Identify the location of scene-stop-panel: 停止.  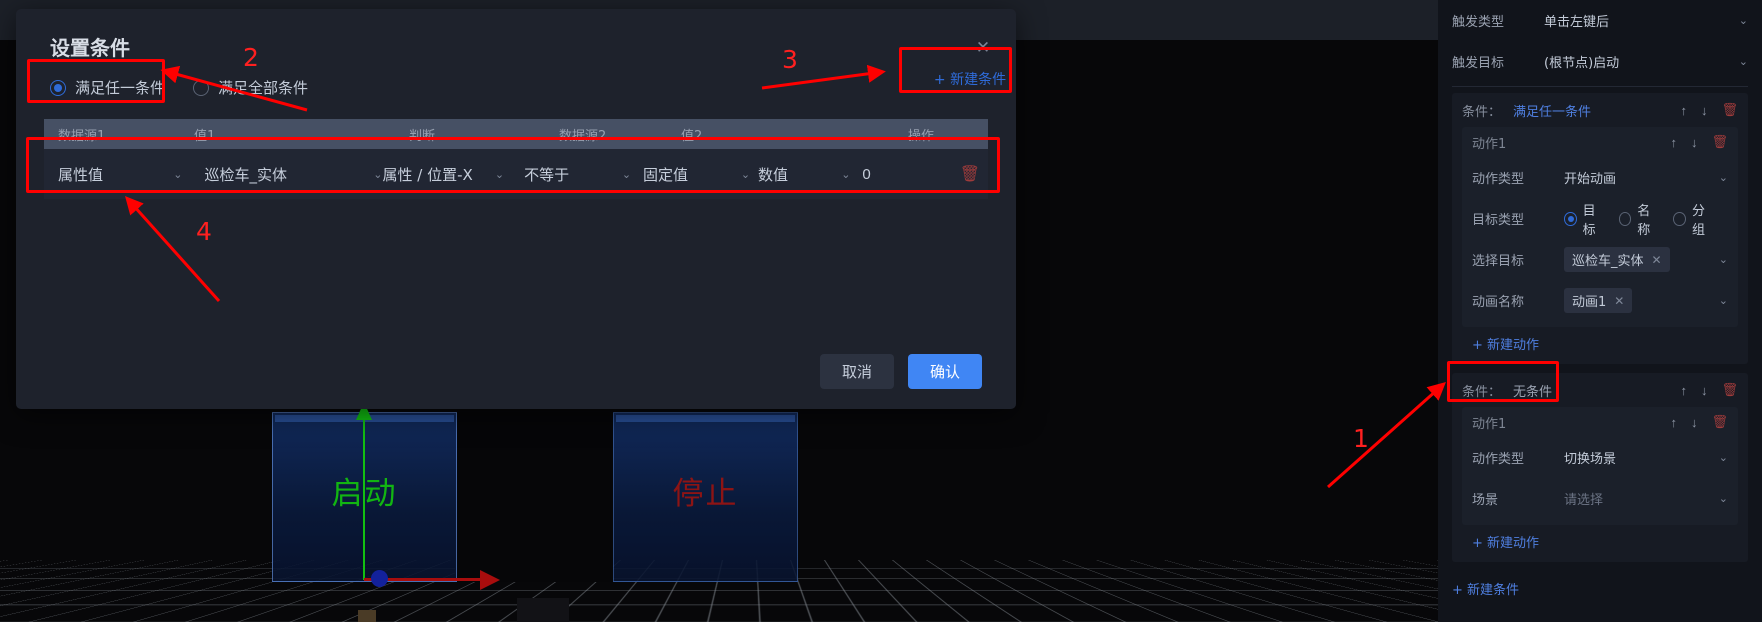
(705, 497).